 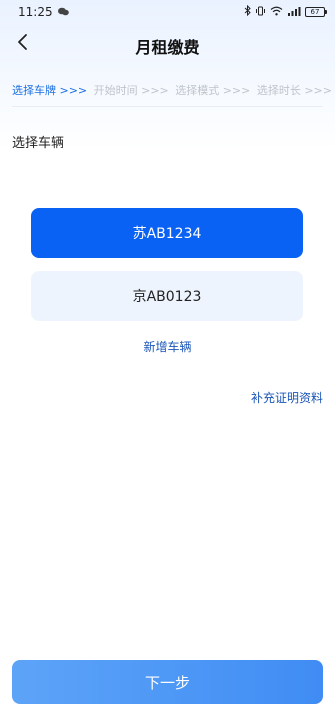 I want to click on add-vehicle-link: 新增车辆, so click(x=167, y=346).